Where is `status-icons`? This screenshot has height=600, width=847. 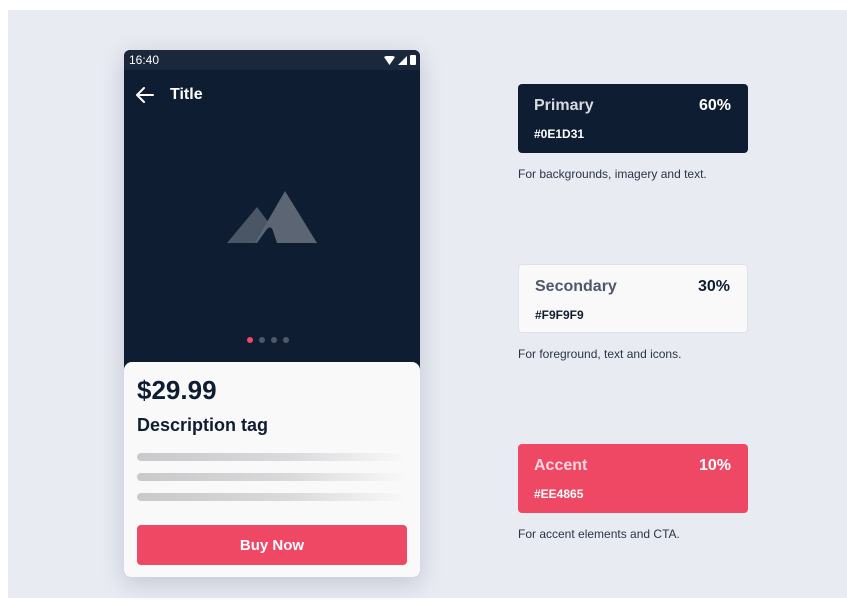
status-icons is located at coordinates (400, 60).